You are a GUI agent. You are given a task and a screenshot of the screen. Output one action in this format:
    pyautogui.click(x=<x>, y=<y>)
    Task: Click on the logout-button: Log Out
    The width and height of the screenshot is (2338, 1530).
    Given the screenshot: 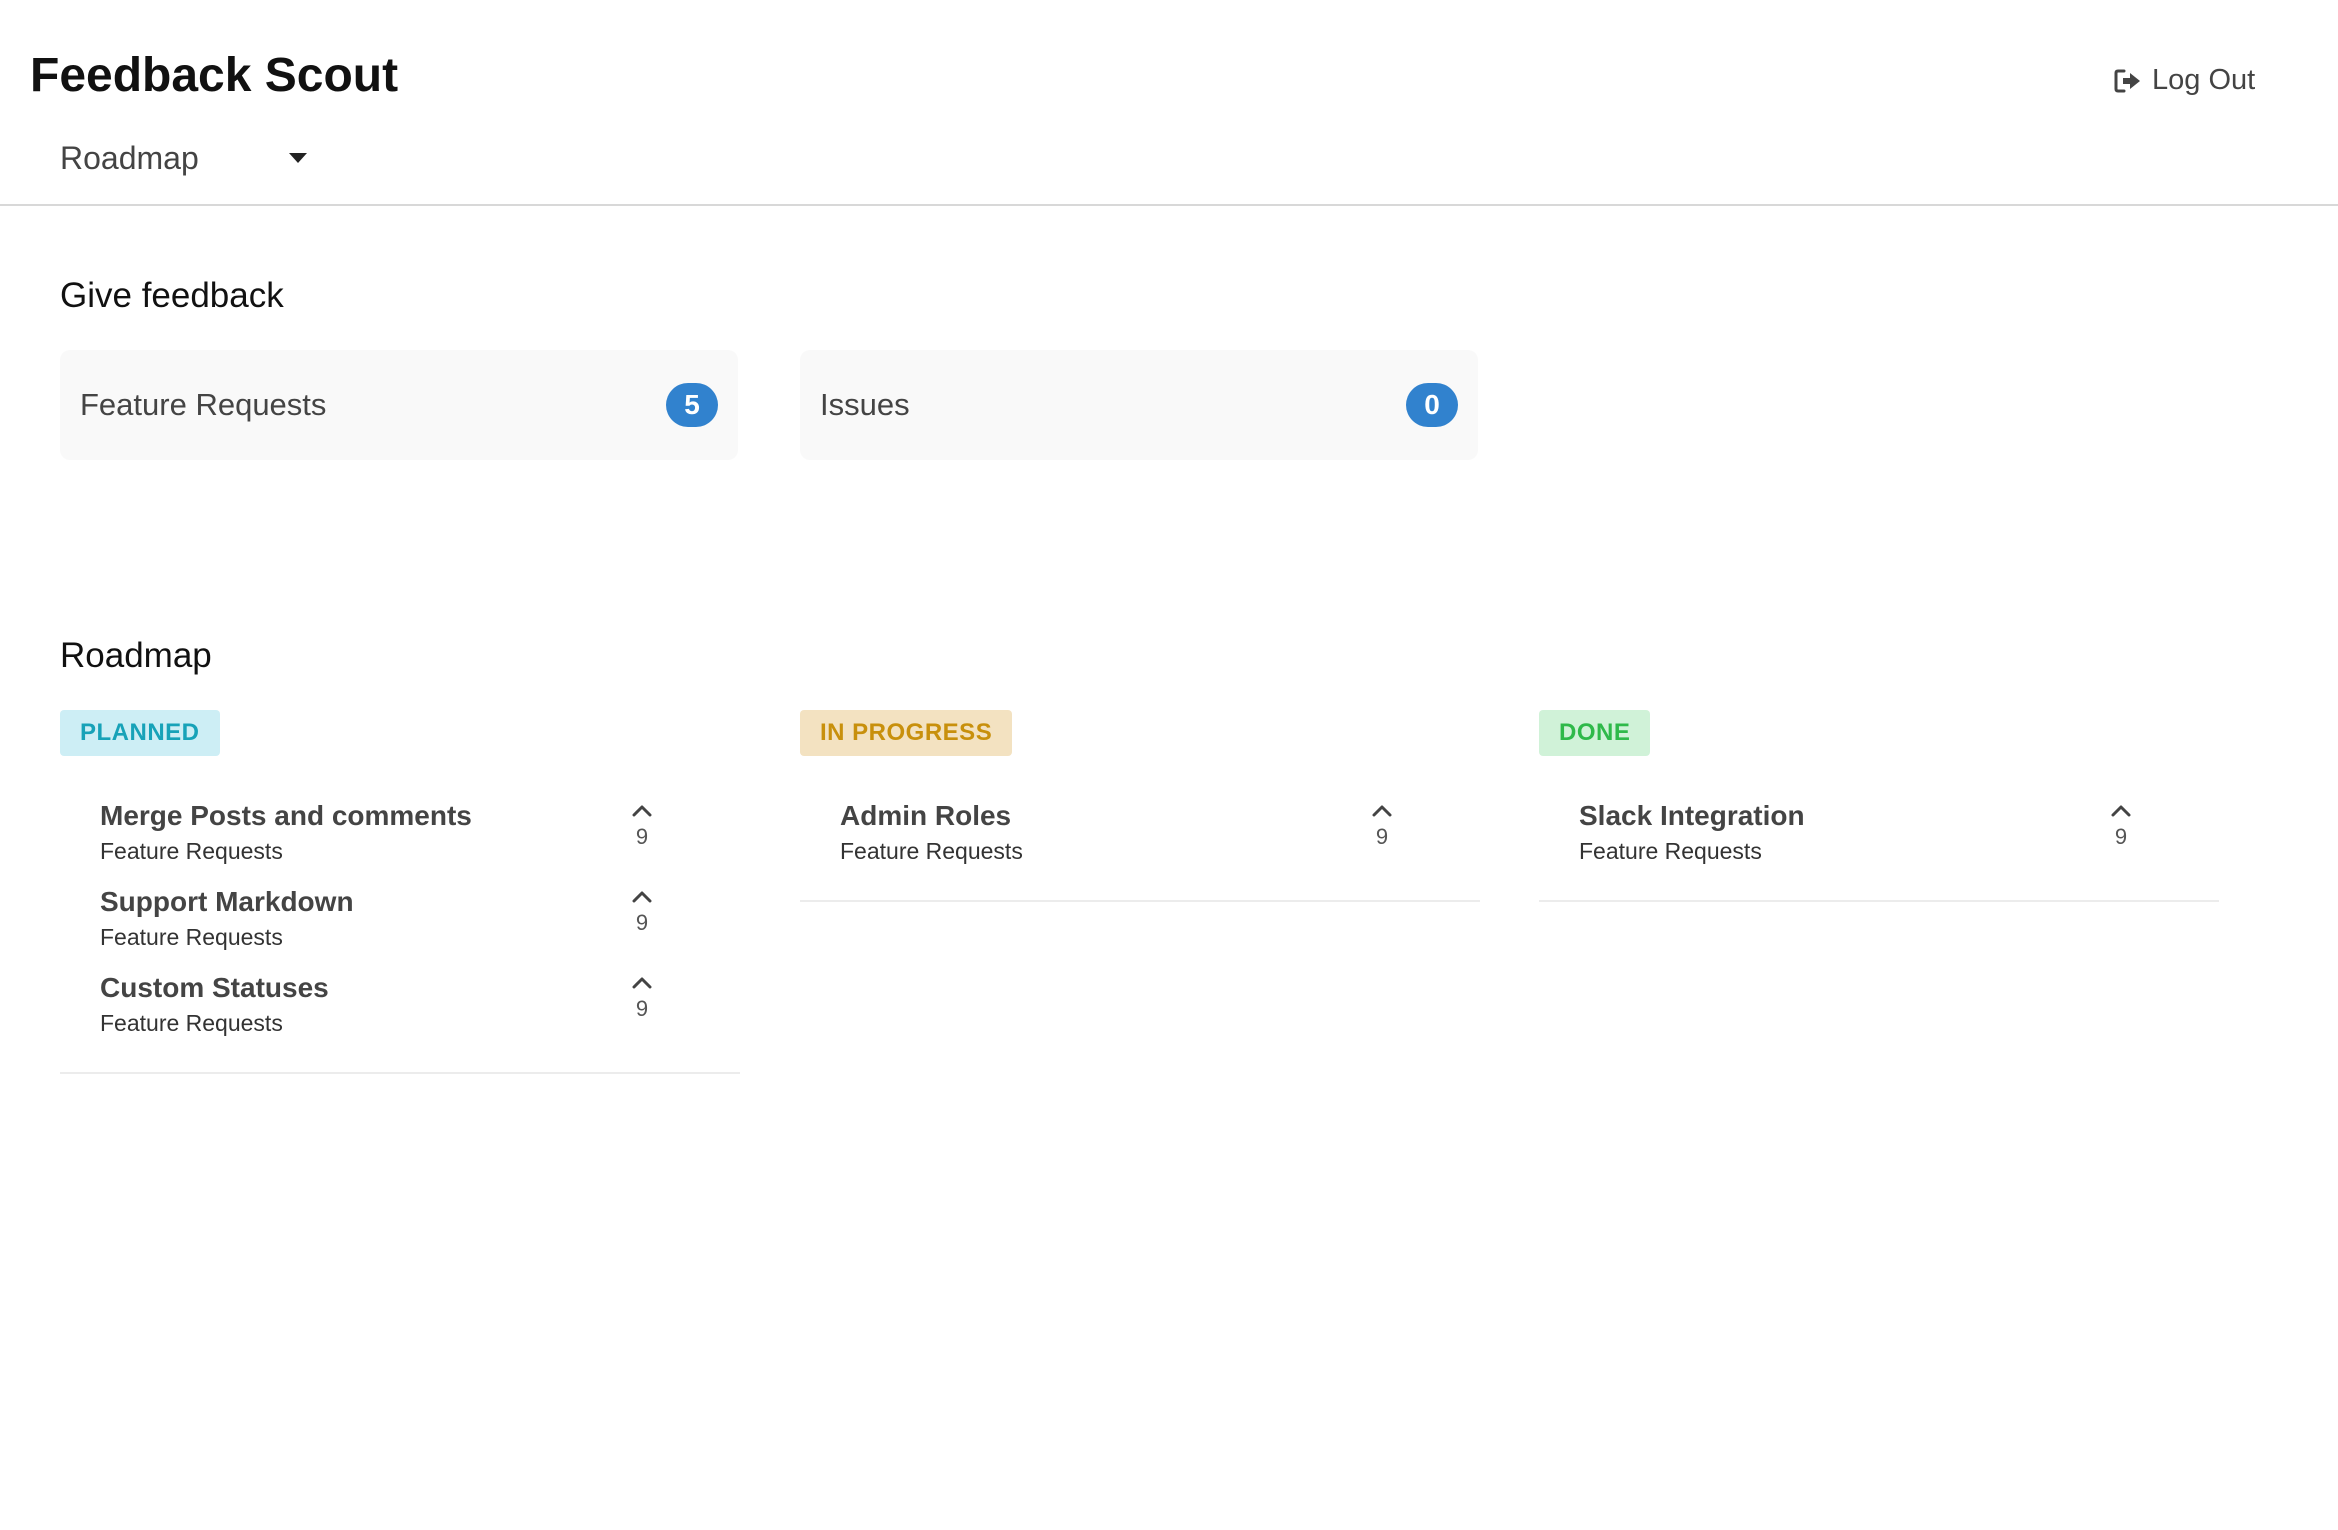 What is the action you would take?
    pyautogui.click(x=2184, y=80)
    